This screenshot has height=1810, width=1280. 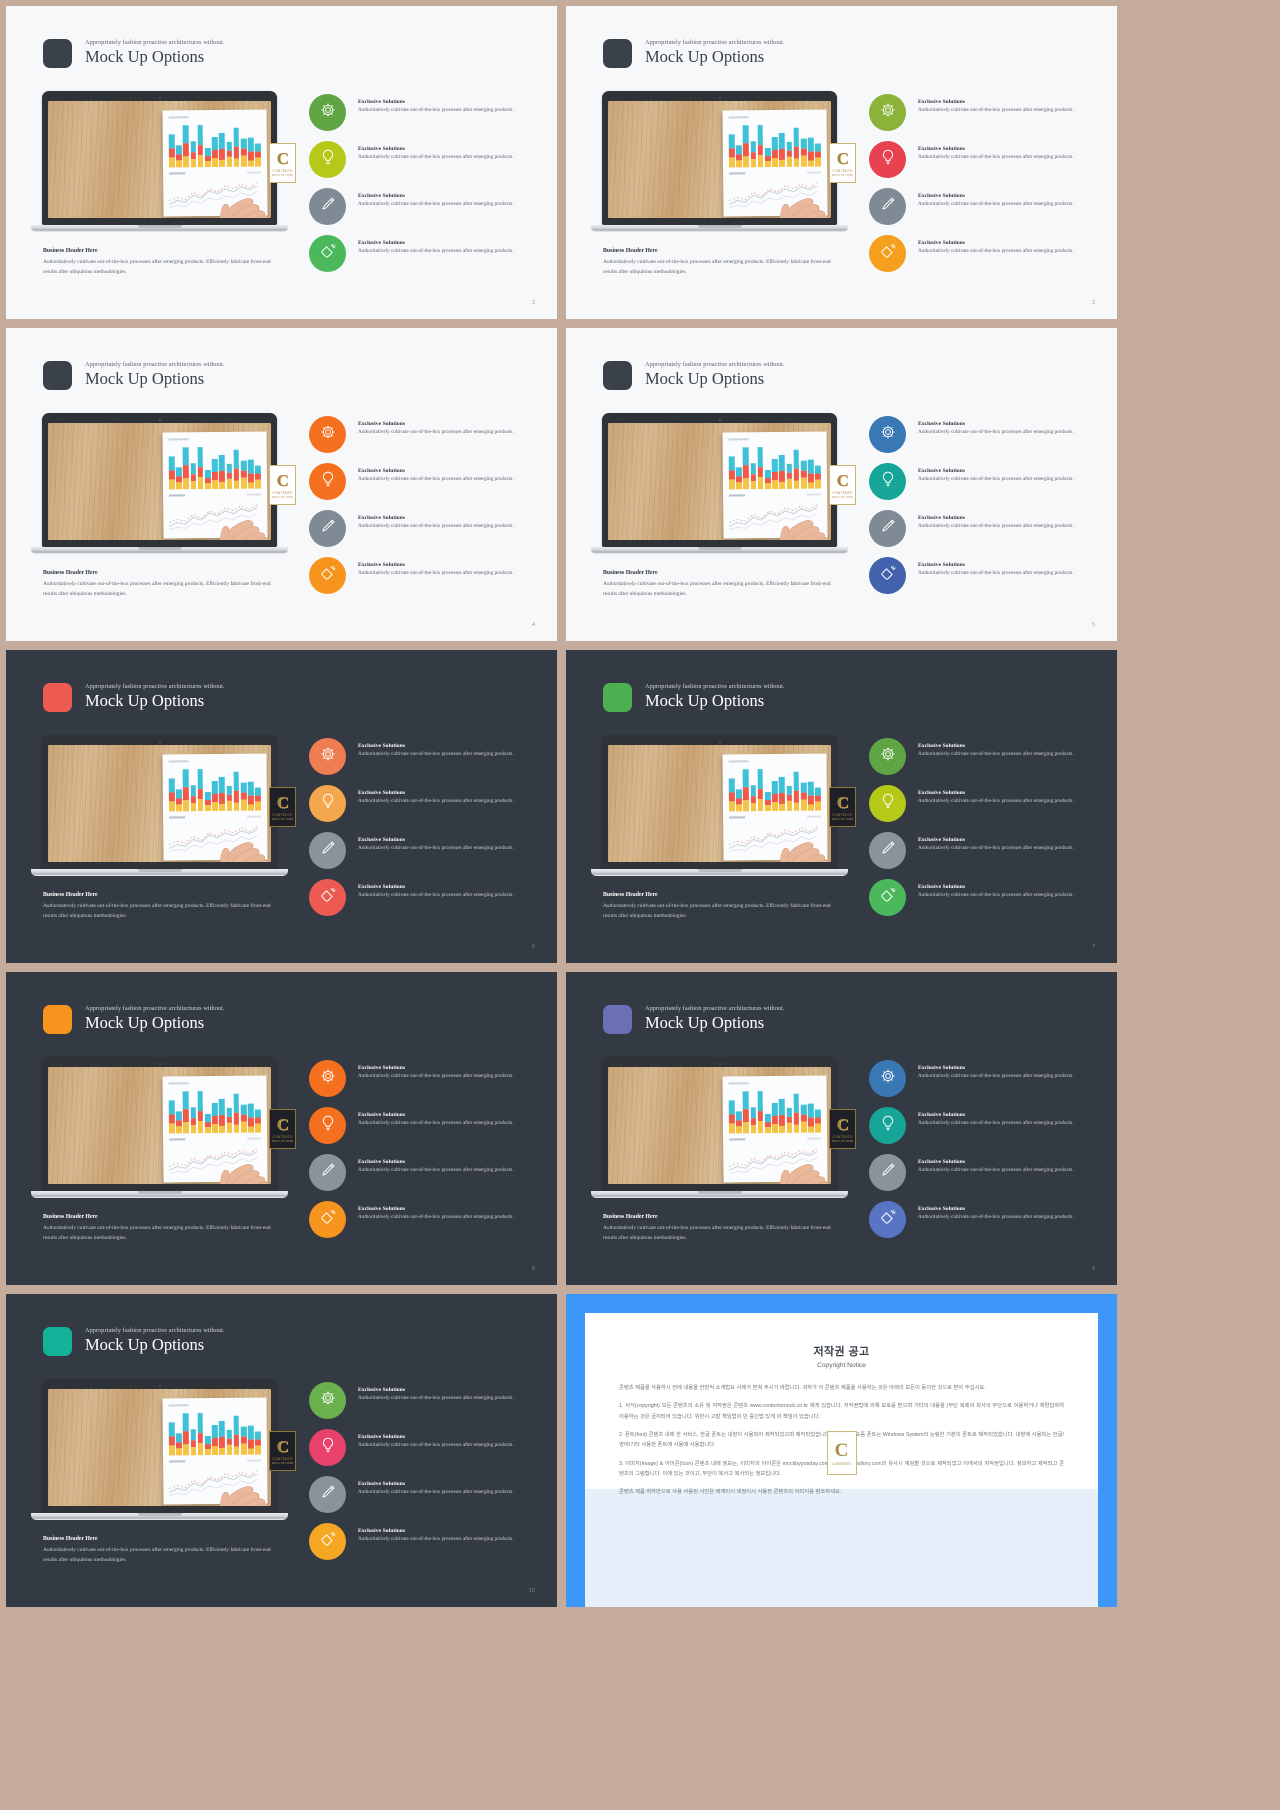 What do you see at coordinates (145, 1022) in the screenshot?
I see `slide-title: Mock Up Options` at bounding box center [145, 1022].